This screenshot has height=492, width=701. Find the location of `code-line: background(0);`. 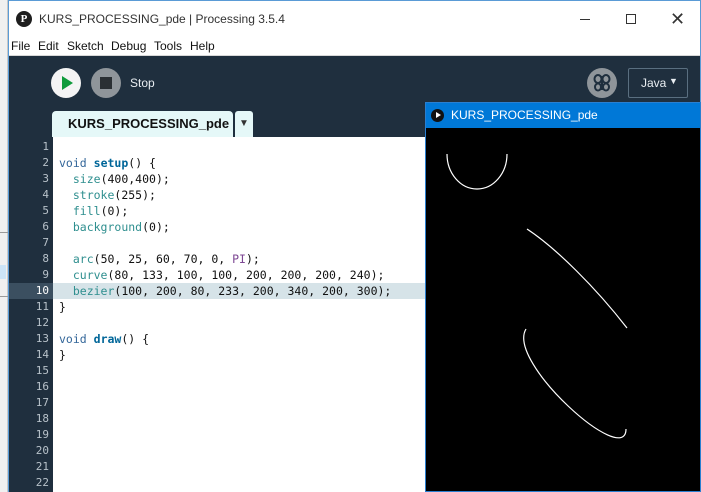

code-line: background(0); is located at coordinates (121, 227).